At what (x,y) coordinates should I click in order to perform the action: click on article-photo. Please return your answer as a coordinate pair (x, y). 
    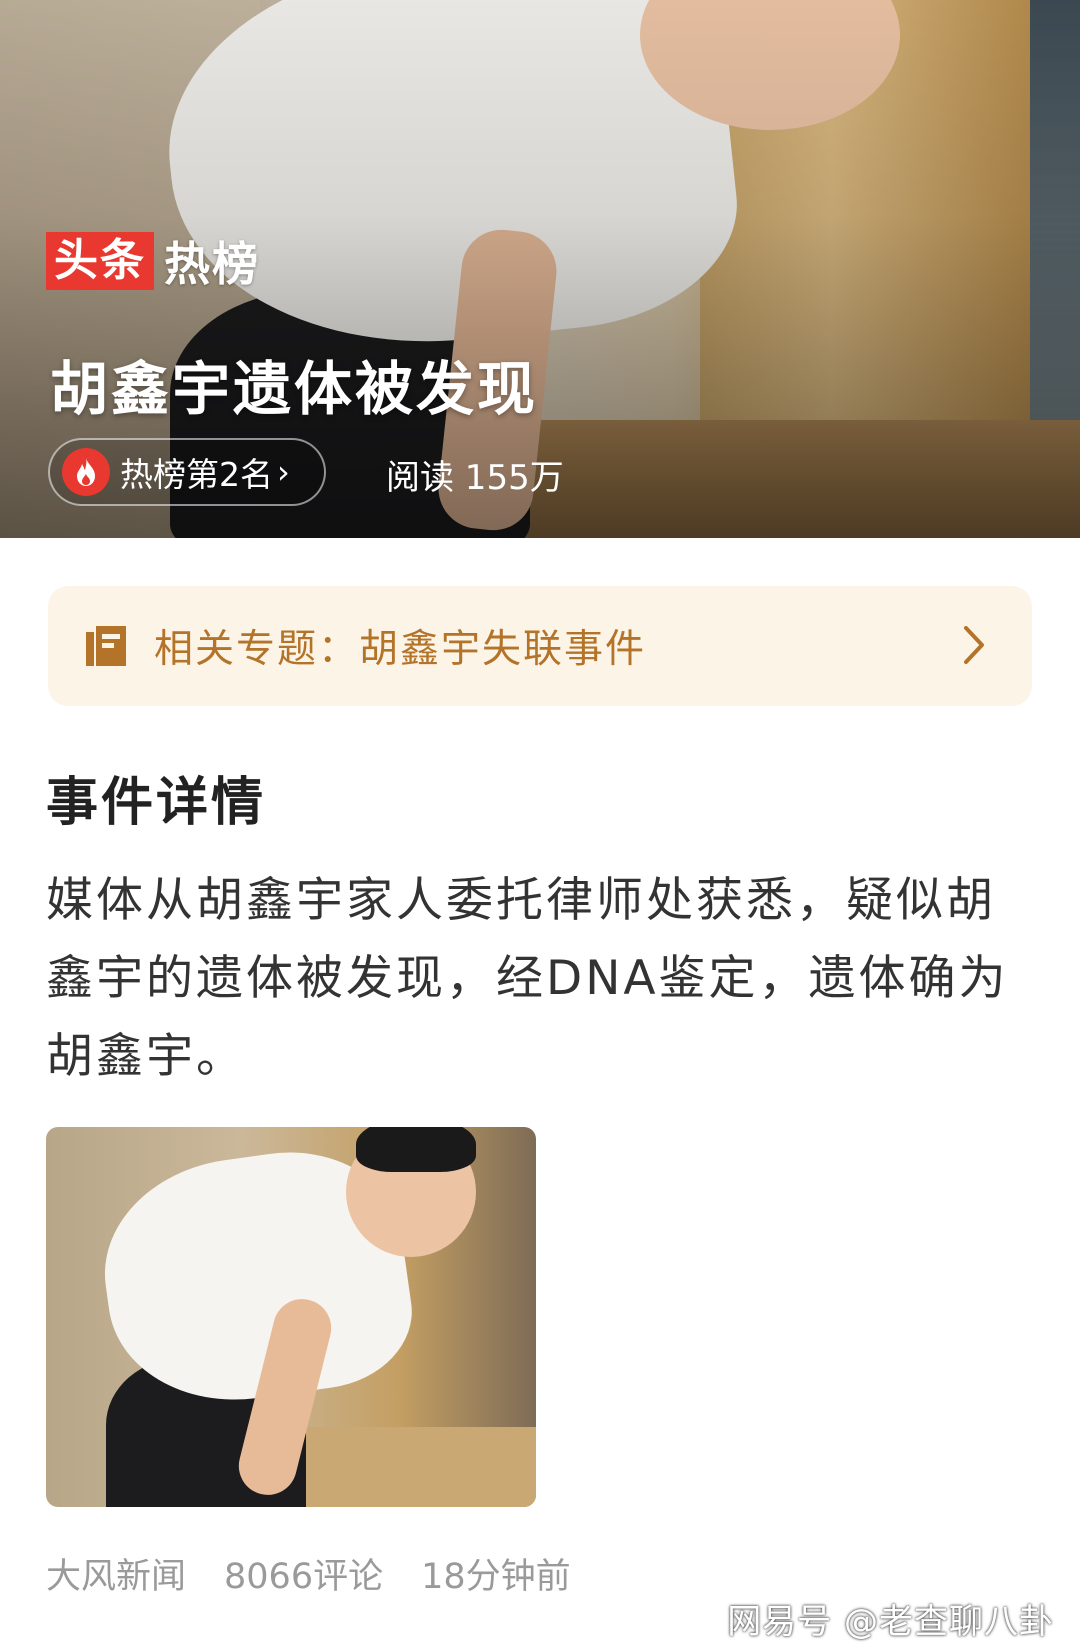
    Looking at the image, I should click on (291, 1317).